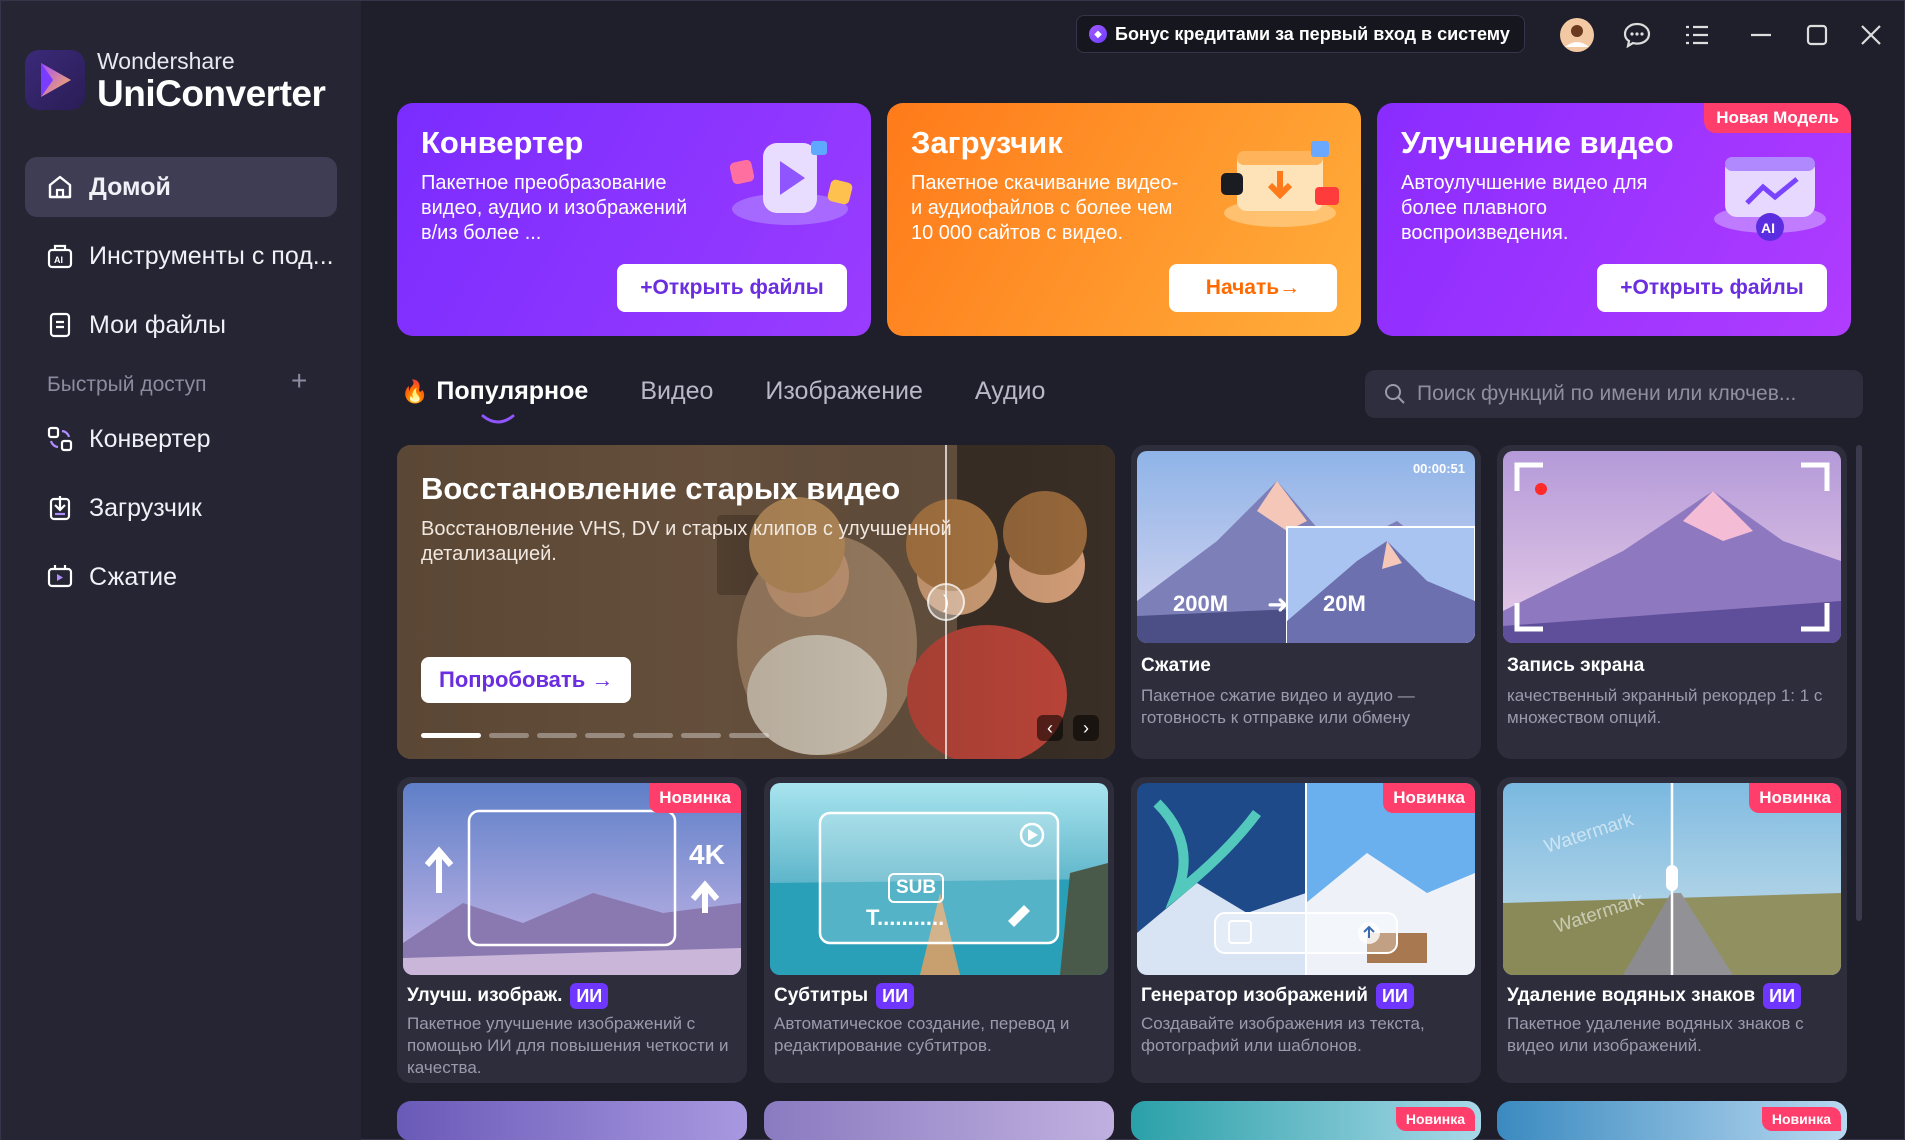 Image resolution: width=1905 pixels, height=1140 pixels. I want to click on hero-title: Конвертер, so click(502, 142).